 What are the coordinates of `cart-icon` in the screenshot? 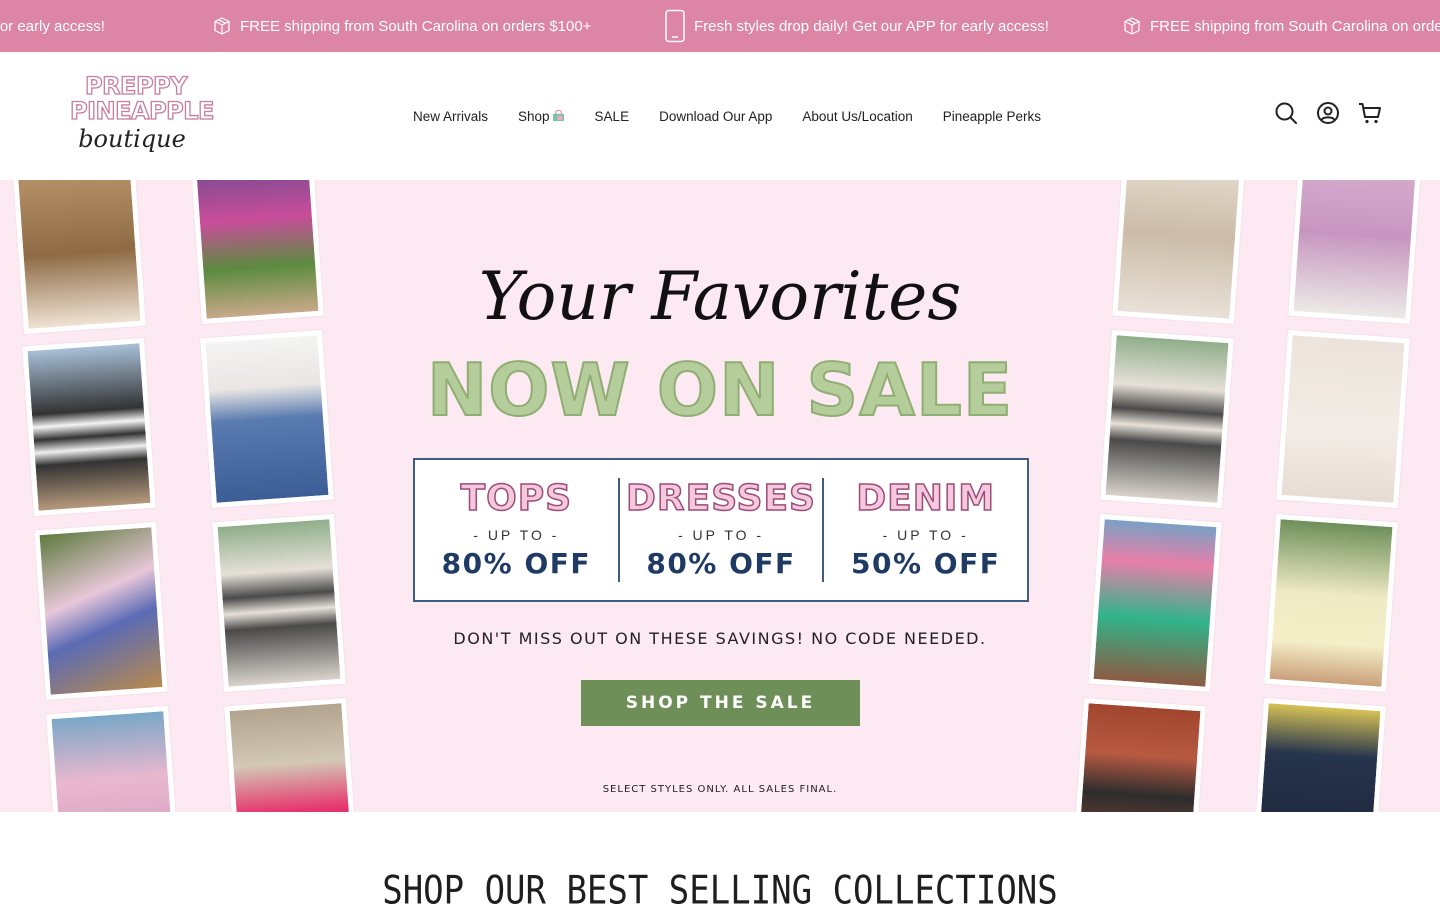 It's located at (1370, 113).